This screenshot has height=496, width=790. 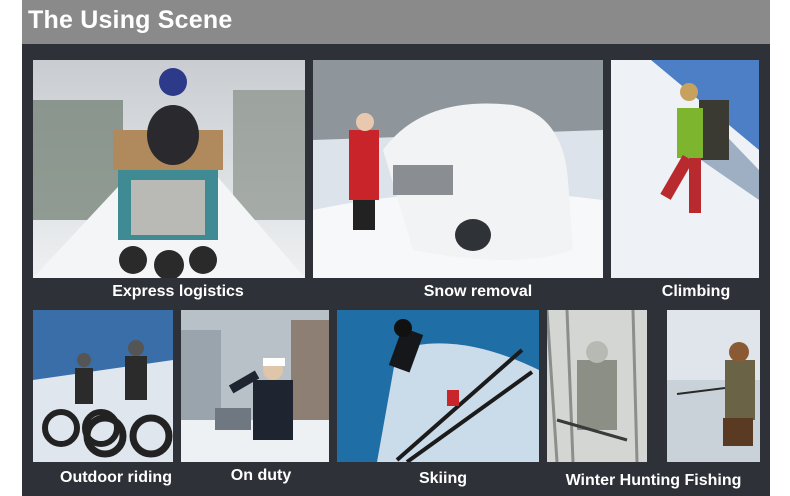 What do you see at coordinates (116, 477) in the screenshot?
I see `caption-outdoor-riding: Outdoor riding` at bounding box center [116, 477].